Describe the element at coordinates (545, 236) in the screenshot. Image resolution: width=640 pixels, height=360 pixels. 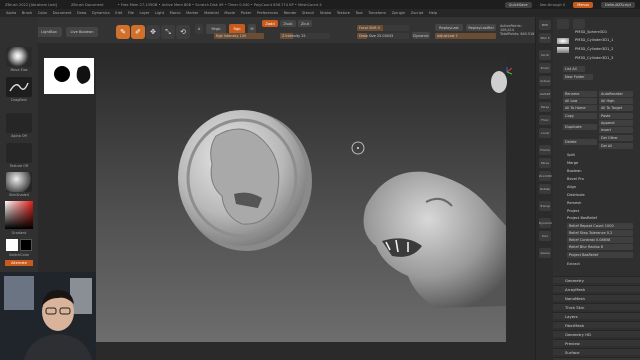
I see `strip-solo-button: Solo` at that location.